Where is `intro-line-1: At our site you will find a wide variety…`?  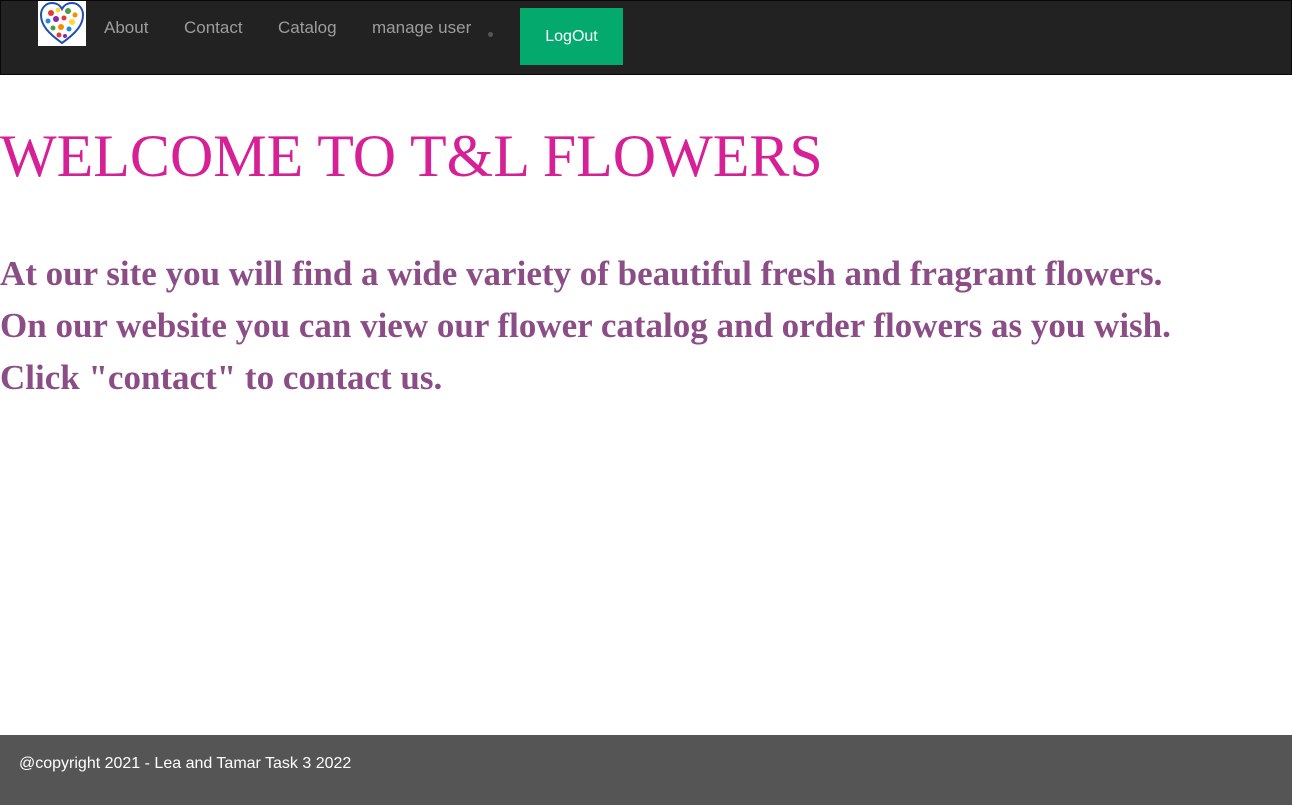 intro-line-1: At our site you will find a wide variety… is located at coordinates (581, 273).